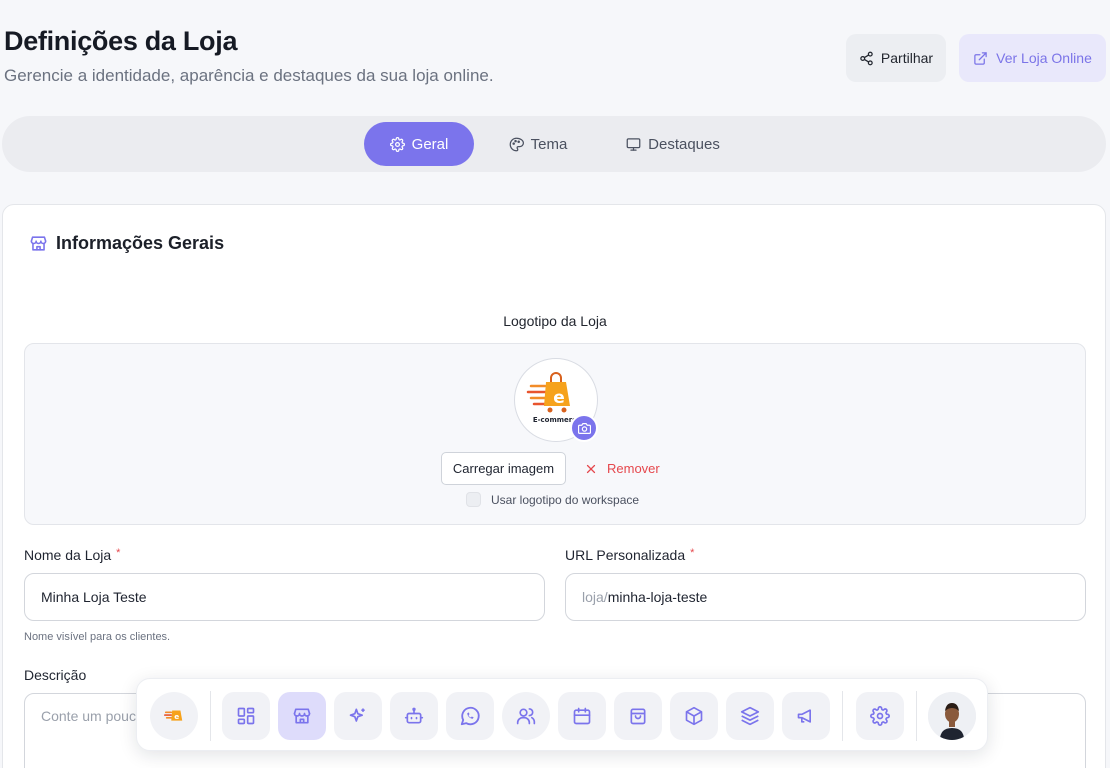 Image resolution: width=1110 pixels, height=768 pixels. I want to click on use-workspace-logo-checkbox, so click(473, 499).